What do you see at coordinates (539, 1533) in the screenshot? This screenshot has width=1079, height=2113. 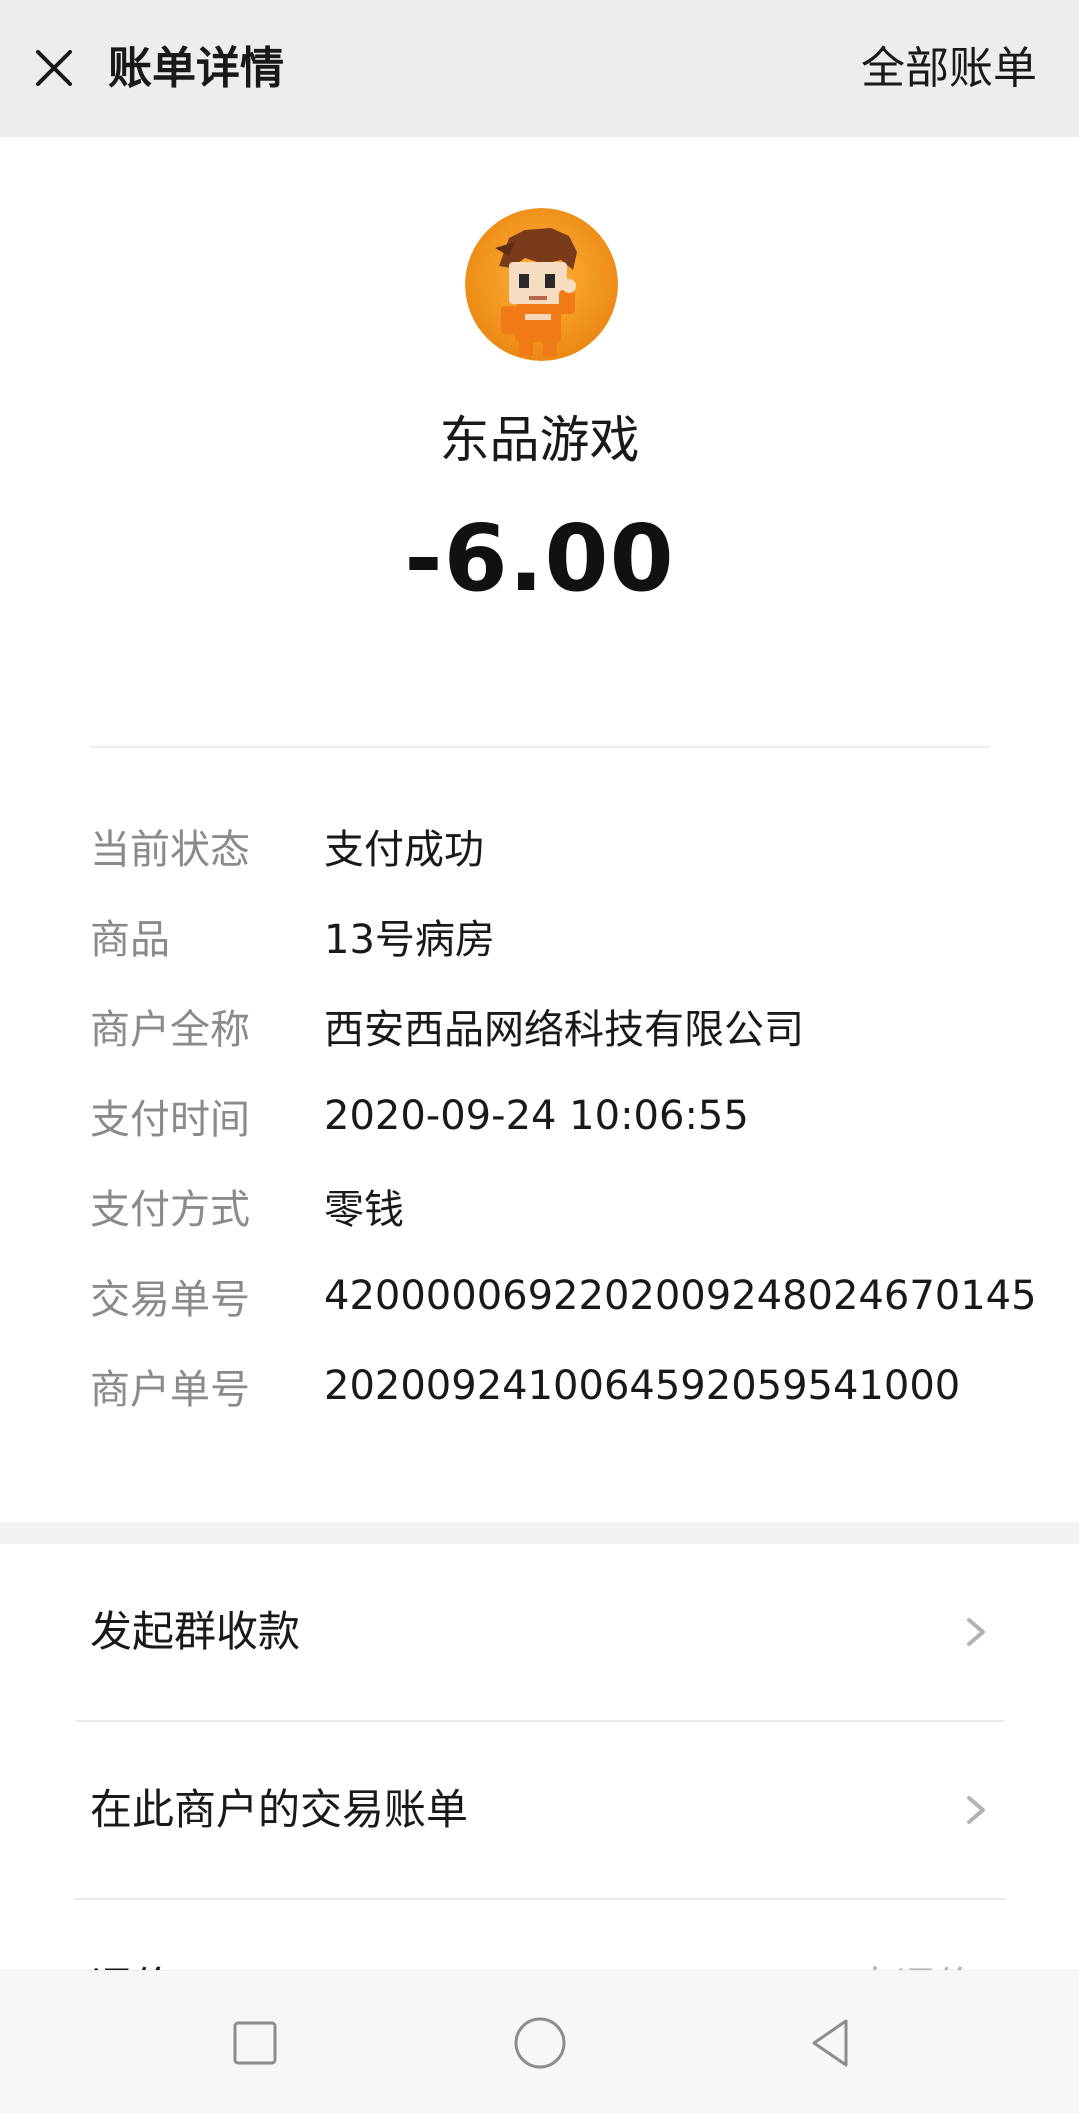 I see `section-separator` at bounding box center [539, 1533].